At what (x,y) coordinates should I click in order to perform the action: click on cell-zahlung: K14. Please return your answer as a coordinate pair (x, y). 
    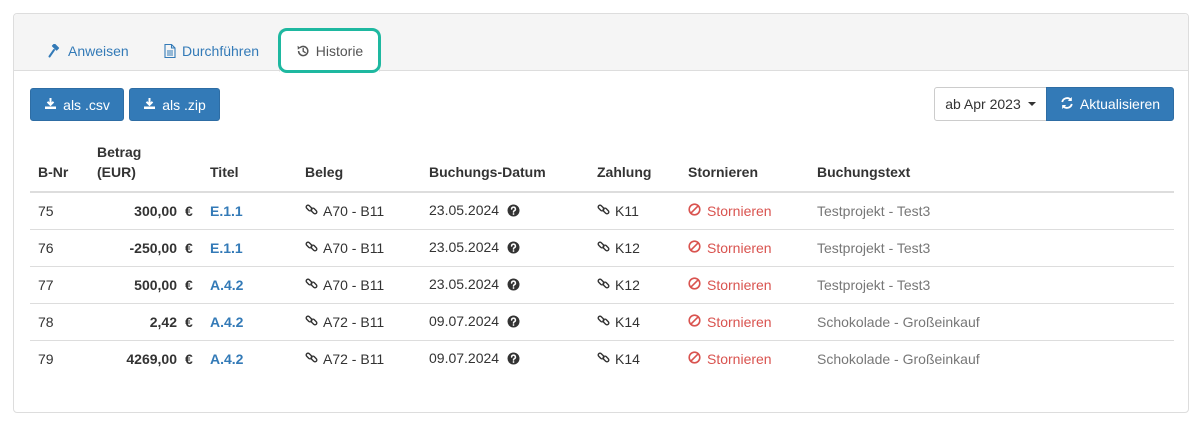
    Looking at the image, I should click on (634, 321).